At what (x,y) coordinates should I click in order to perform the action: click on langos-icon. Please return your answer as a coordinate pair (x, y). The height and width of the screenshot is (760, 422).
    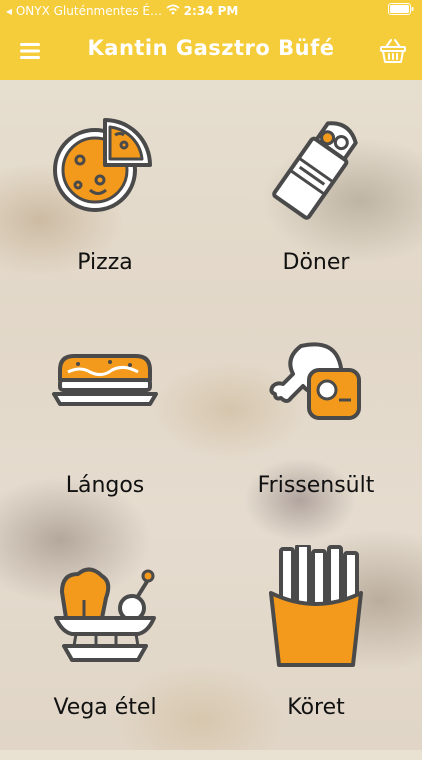
    Looking at the image, I should click on (105, 393).